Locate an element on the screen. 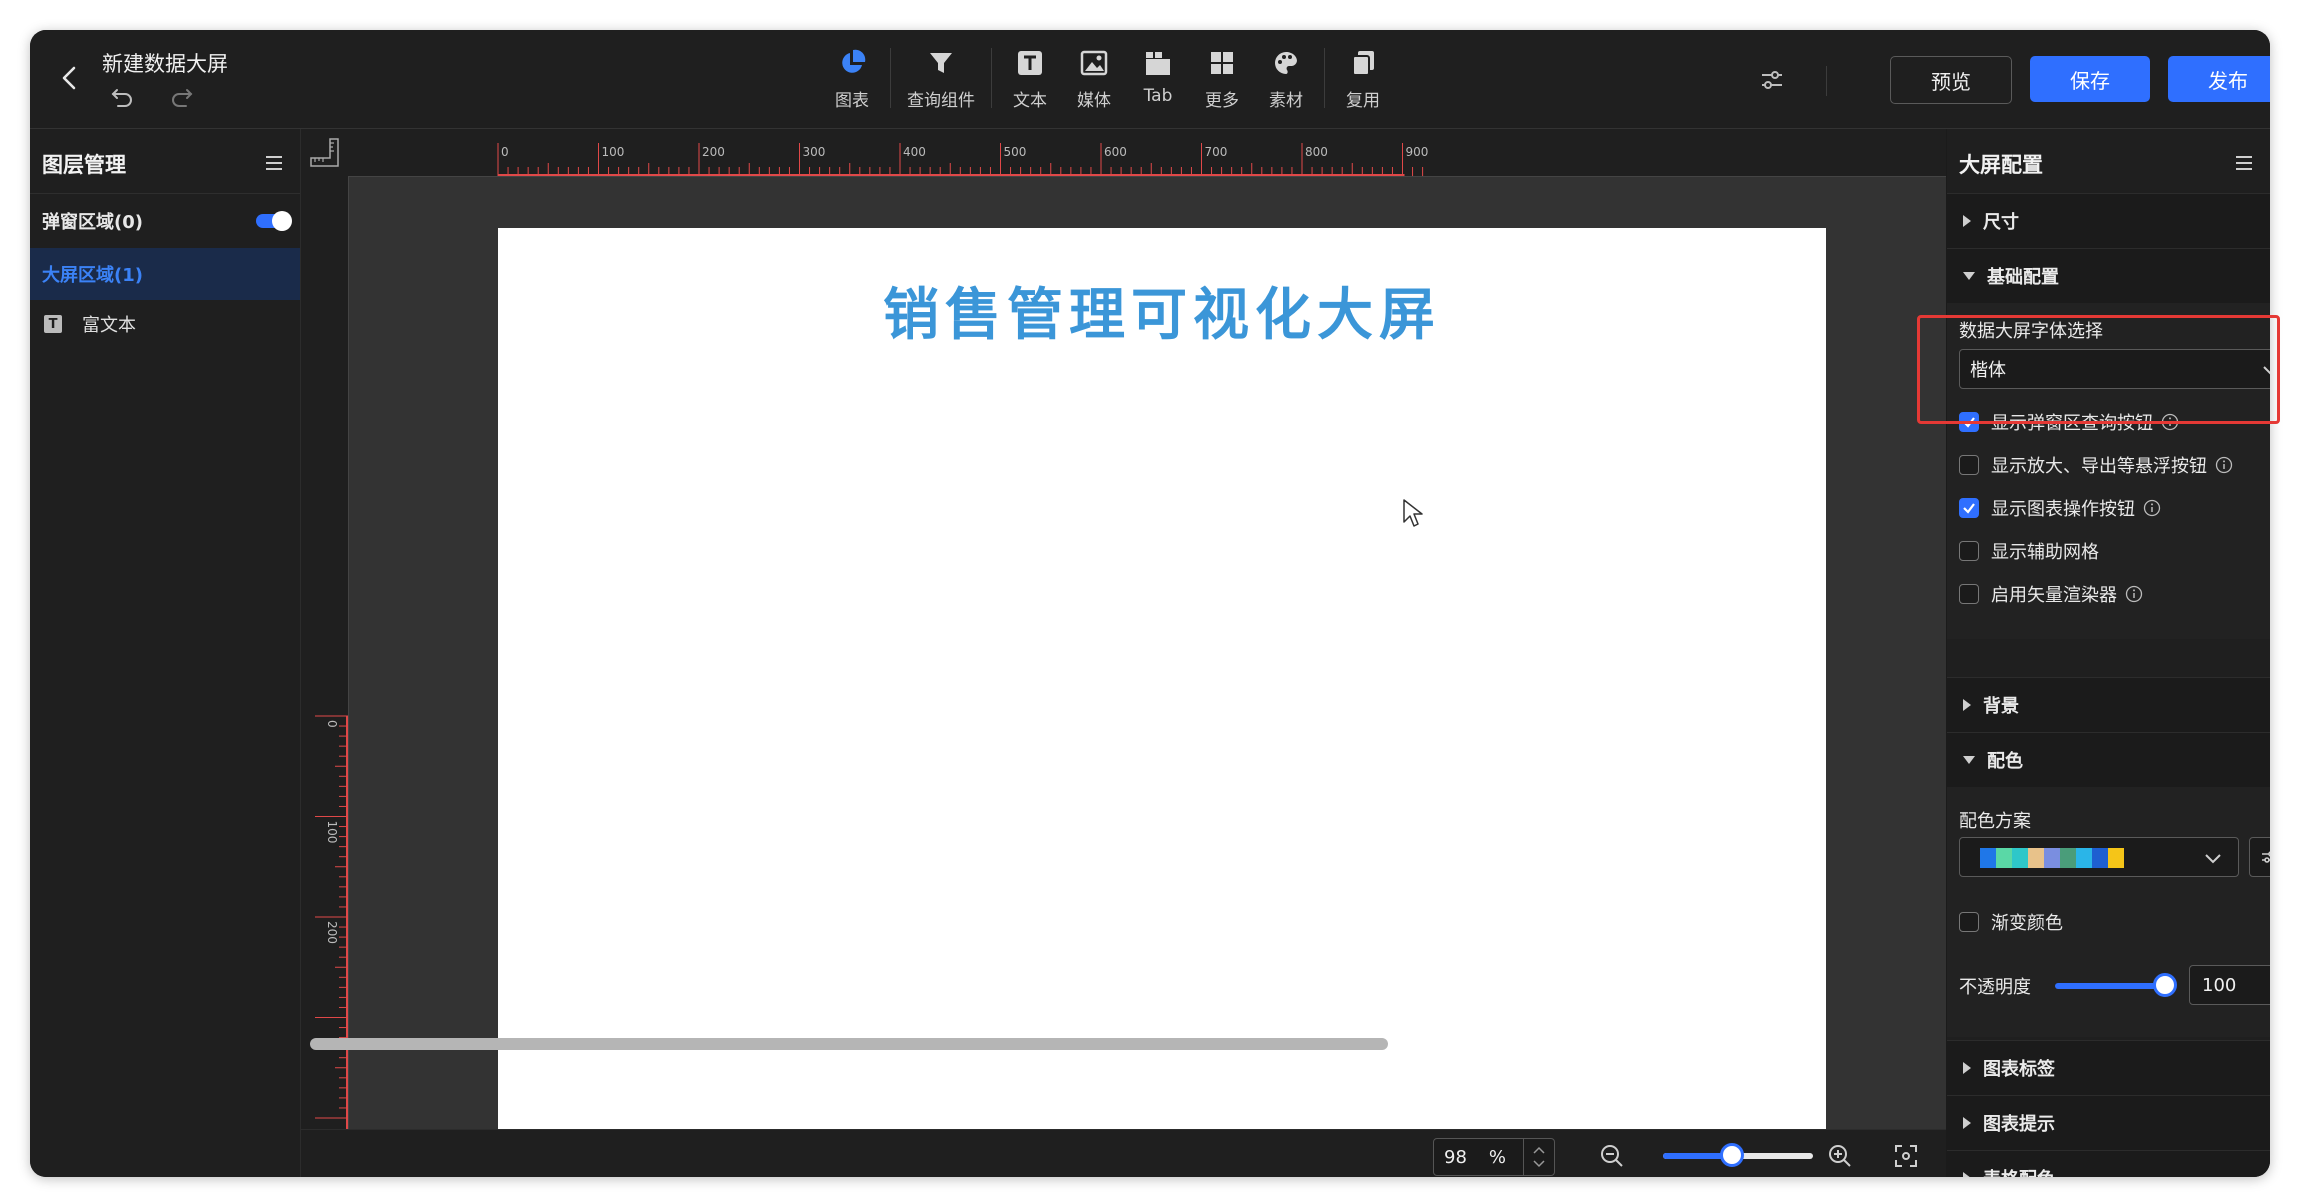  section-basic-config: 基础配置 is located at coordinates (2108, 275).